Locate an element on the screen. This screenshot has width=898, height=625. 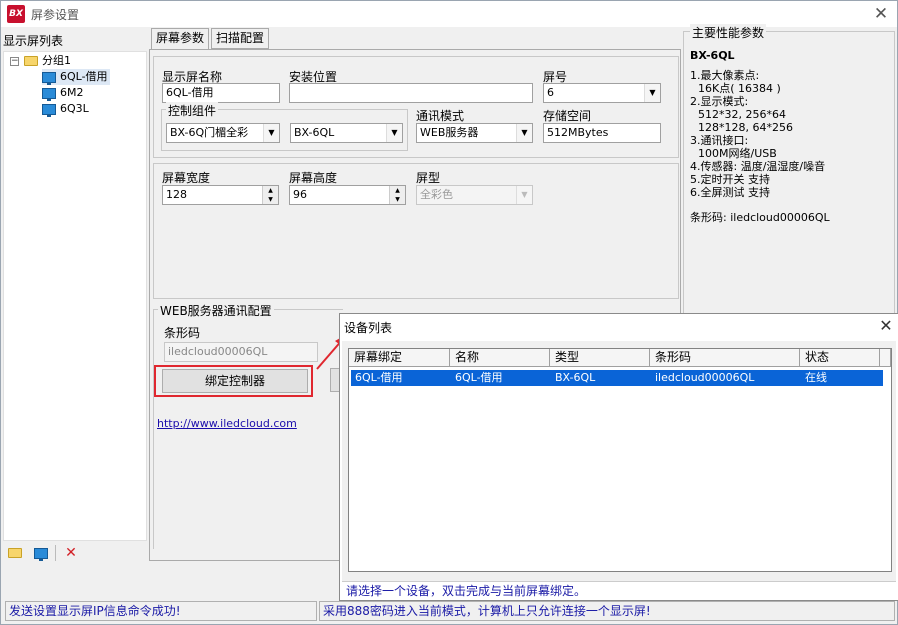
tab-screen-params: 屏幕参数 is located at coordinates (180, 39).